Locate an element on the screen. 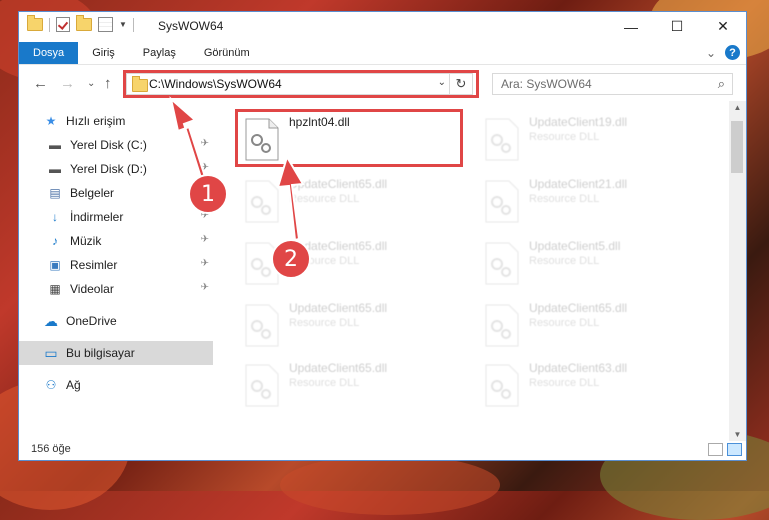 The image size is (769, 520). tab-share: Paylaş is located at coordinates (159, 53).